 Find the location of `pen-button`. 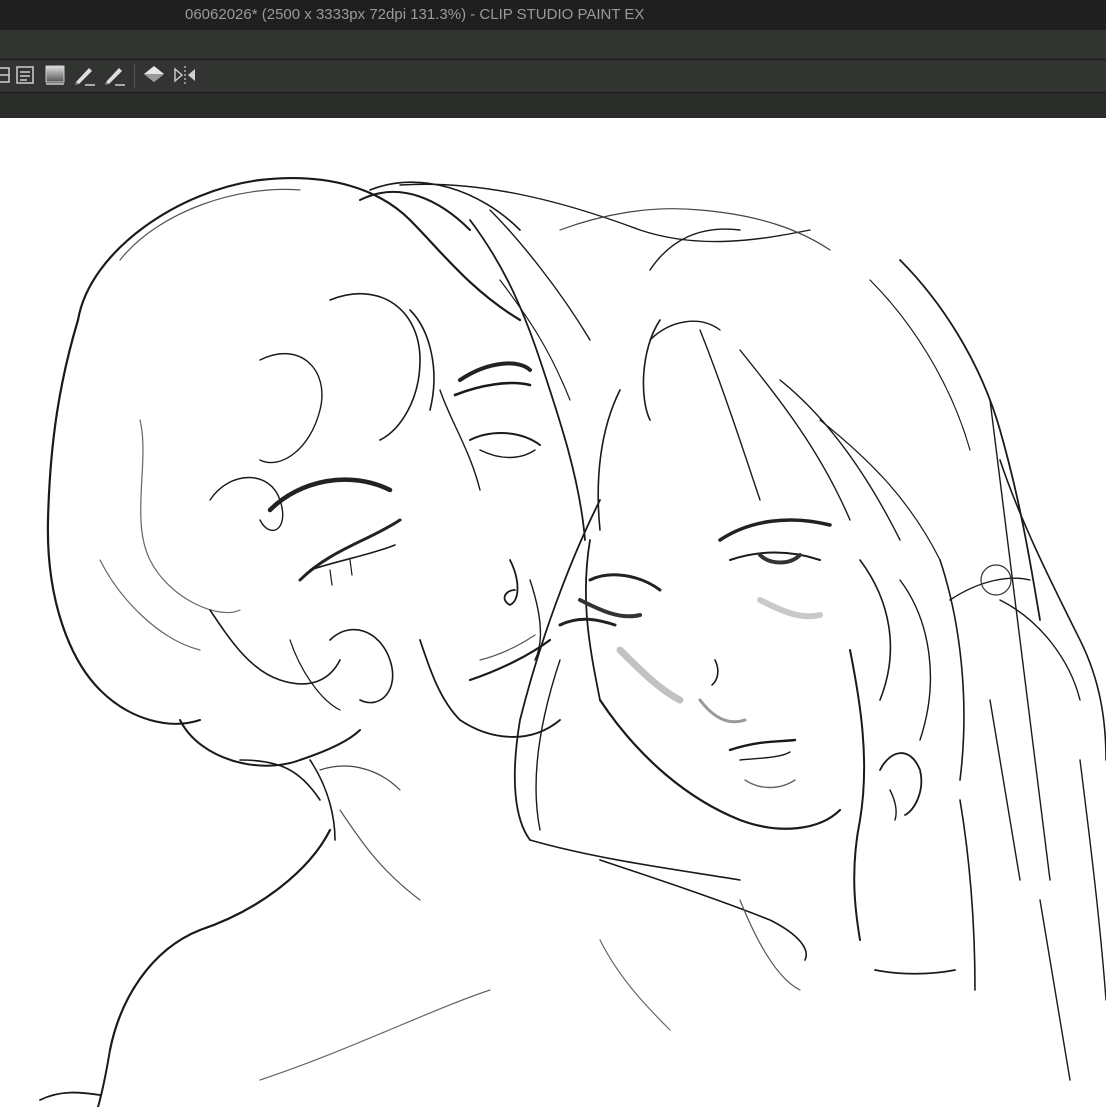

pen-button is located at coordinates (85, 75).